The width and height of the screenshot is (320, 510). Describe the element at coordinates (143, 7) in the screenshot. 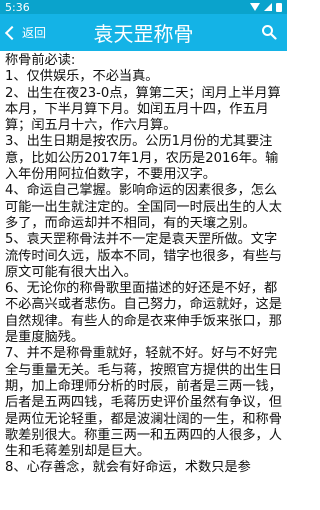

I see `status-bar: 5:36` at that location.